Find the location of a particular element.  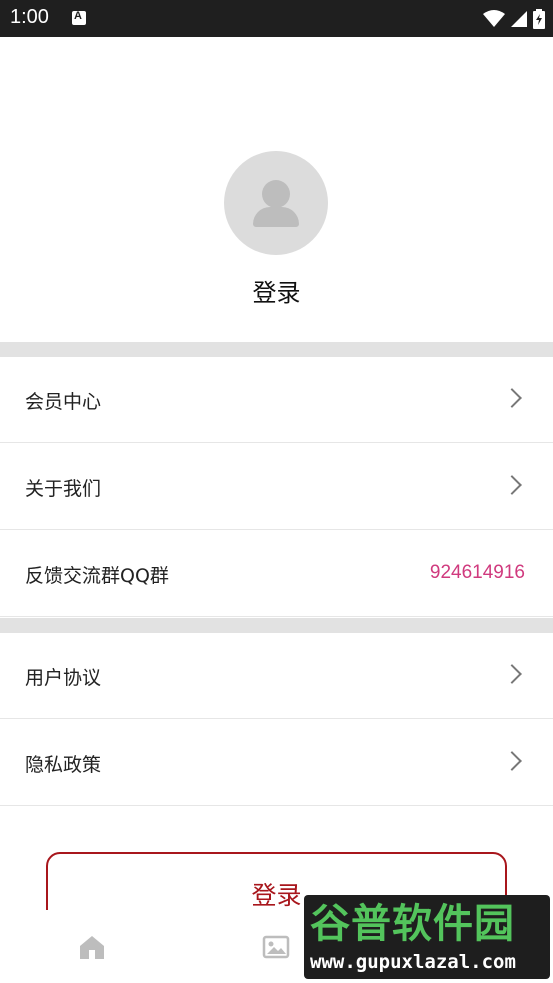

watermark-logo: 谷普软件园 www.gupuxlazal.com is located at coordinates (427, 937).